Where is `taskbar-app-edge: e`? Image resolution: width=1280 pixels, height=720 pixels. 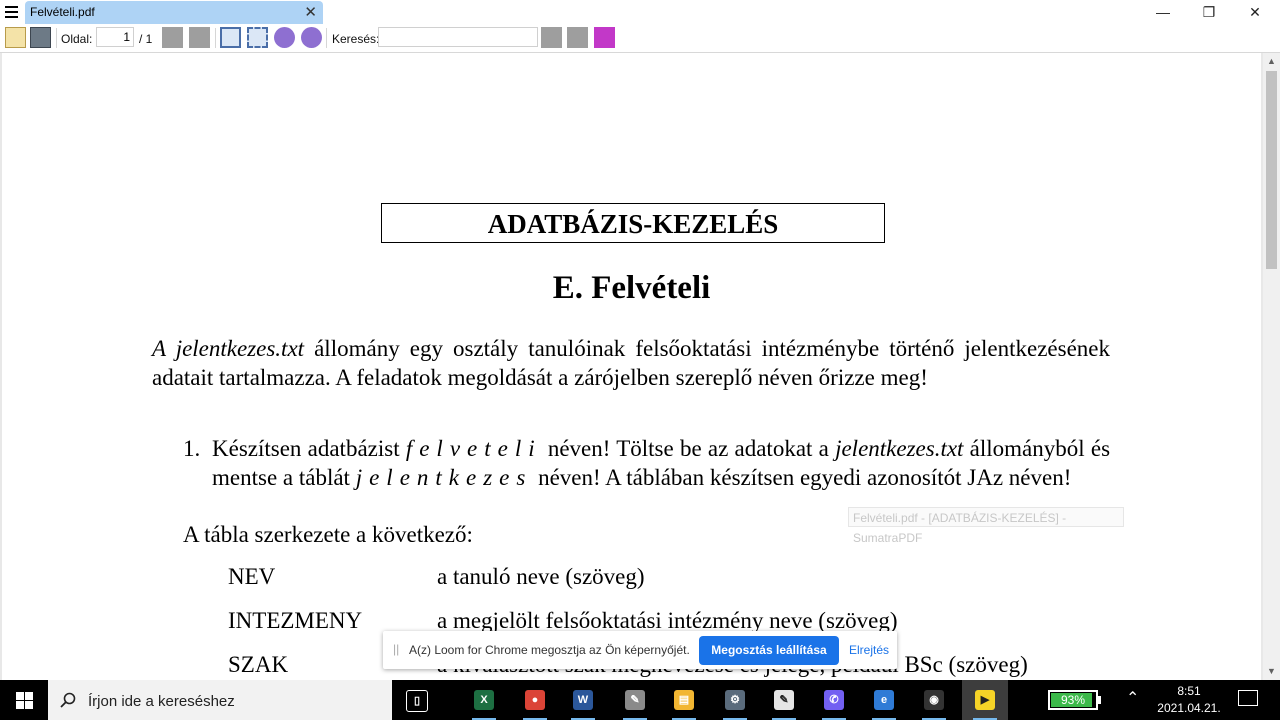
taskbar-app-edge: e is located at coordinates (884, 702).